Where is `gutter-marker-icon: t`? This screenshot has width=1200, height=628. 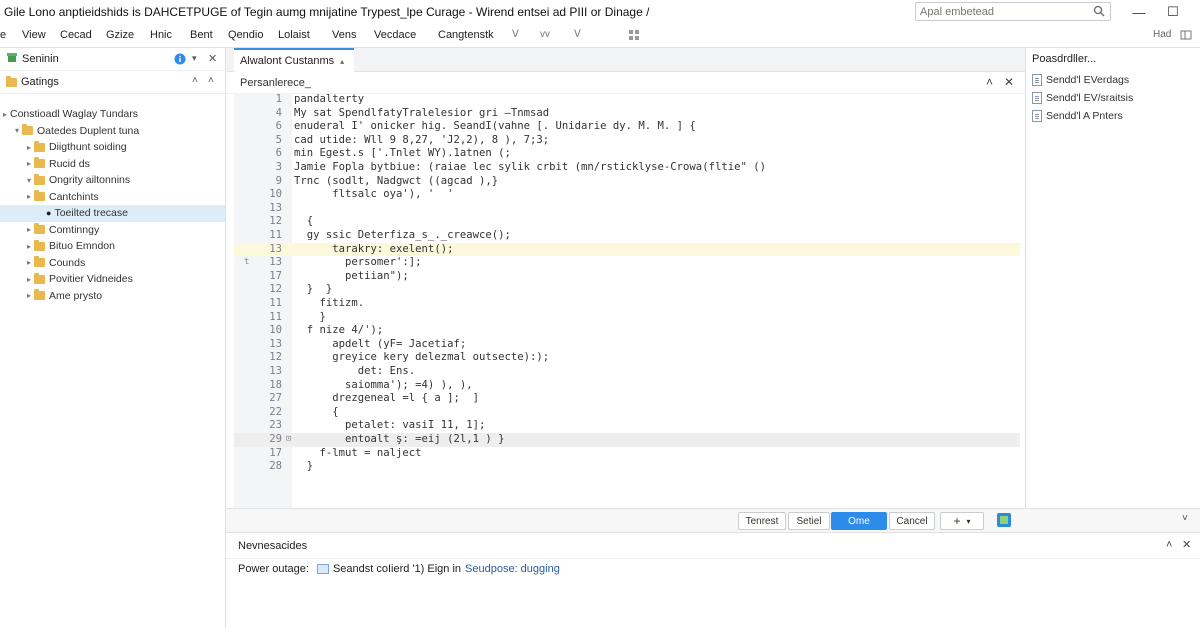 gutter-marker-icon: t is located at coordinates (246, 262).